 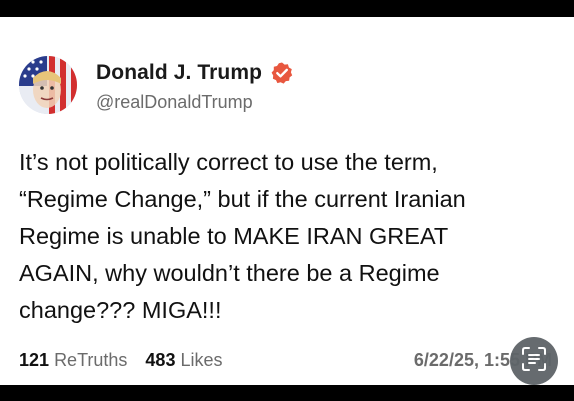 What do you see at coordinates (91, 360) in the screenshot?
I see `retruths-label: ReTruths` at bounding box center [91, 360].